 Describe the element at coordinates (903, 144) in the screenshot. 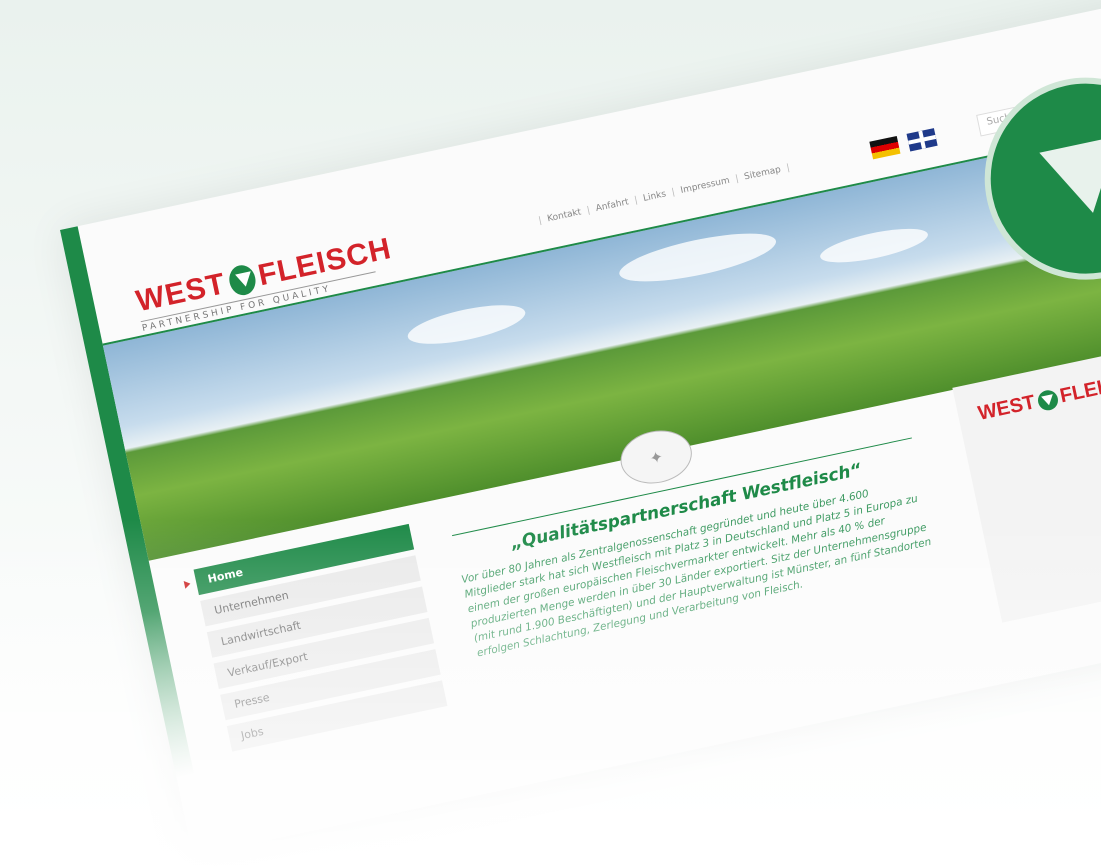

I see `language-switcher` at that location.